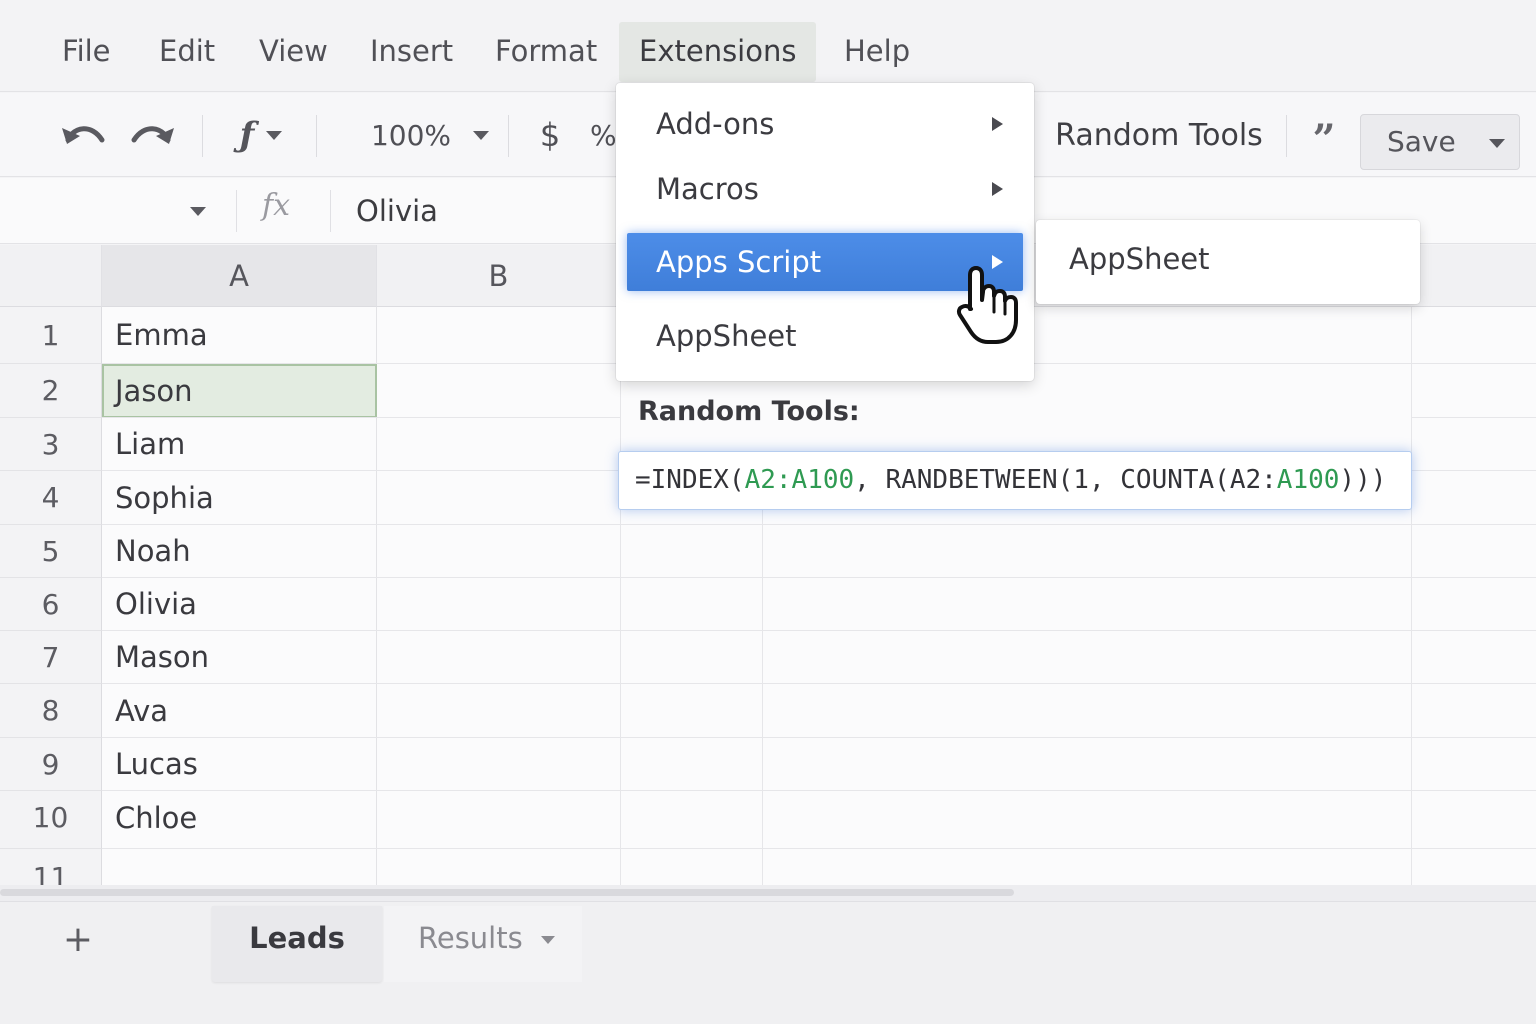 Image resolution: width=1536 pixels, height=1024 pixels. I want to click on menu-item-label: Apps Script, so click(739, 262).